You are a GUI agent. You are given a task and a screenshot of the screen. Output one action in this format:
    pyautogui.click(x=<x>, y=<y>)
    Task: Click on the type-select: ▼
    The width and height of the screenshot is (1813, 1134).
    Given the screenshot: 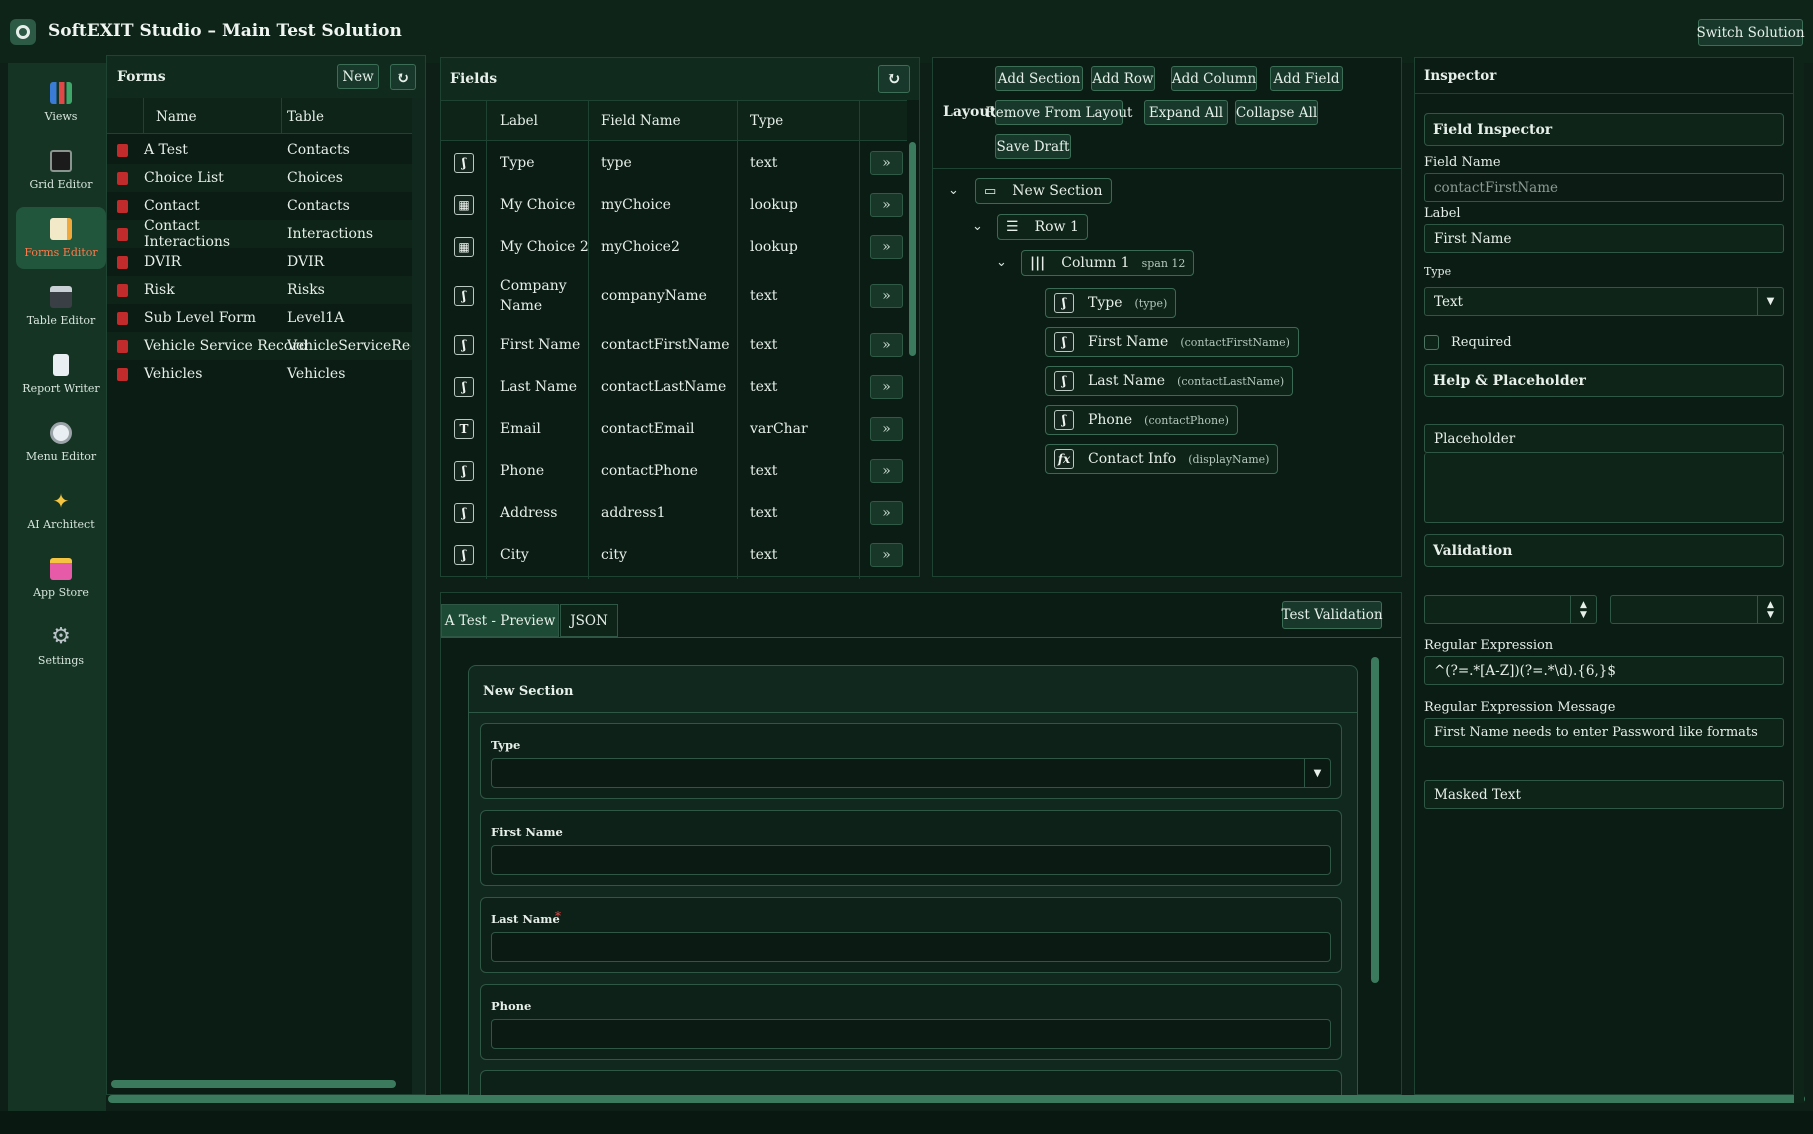 What is the action you would take?
    pyautogui.click(x=911, y=773)
    